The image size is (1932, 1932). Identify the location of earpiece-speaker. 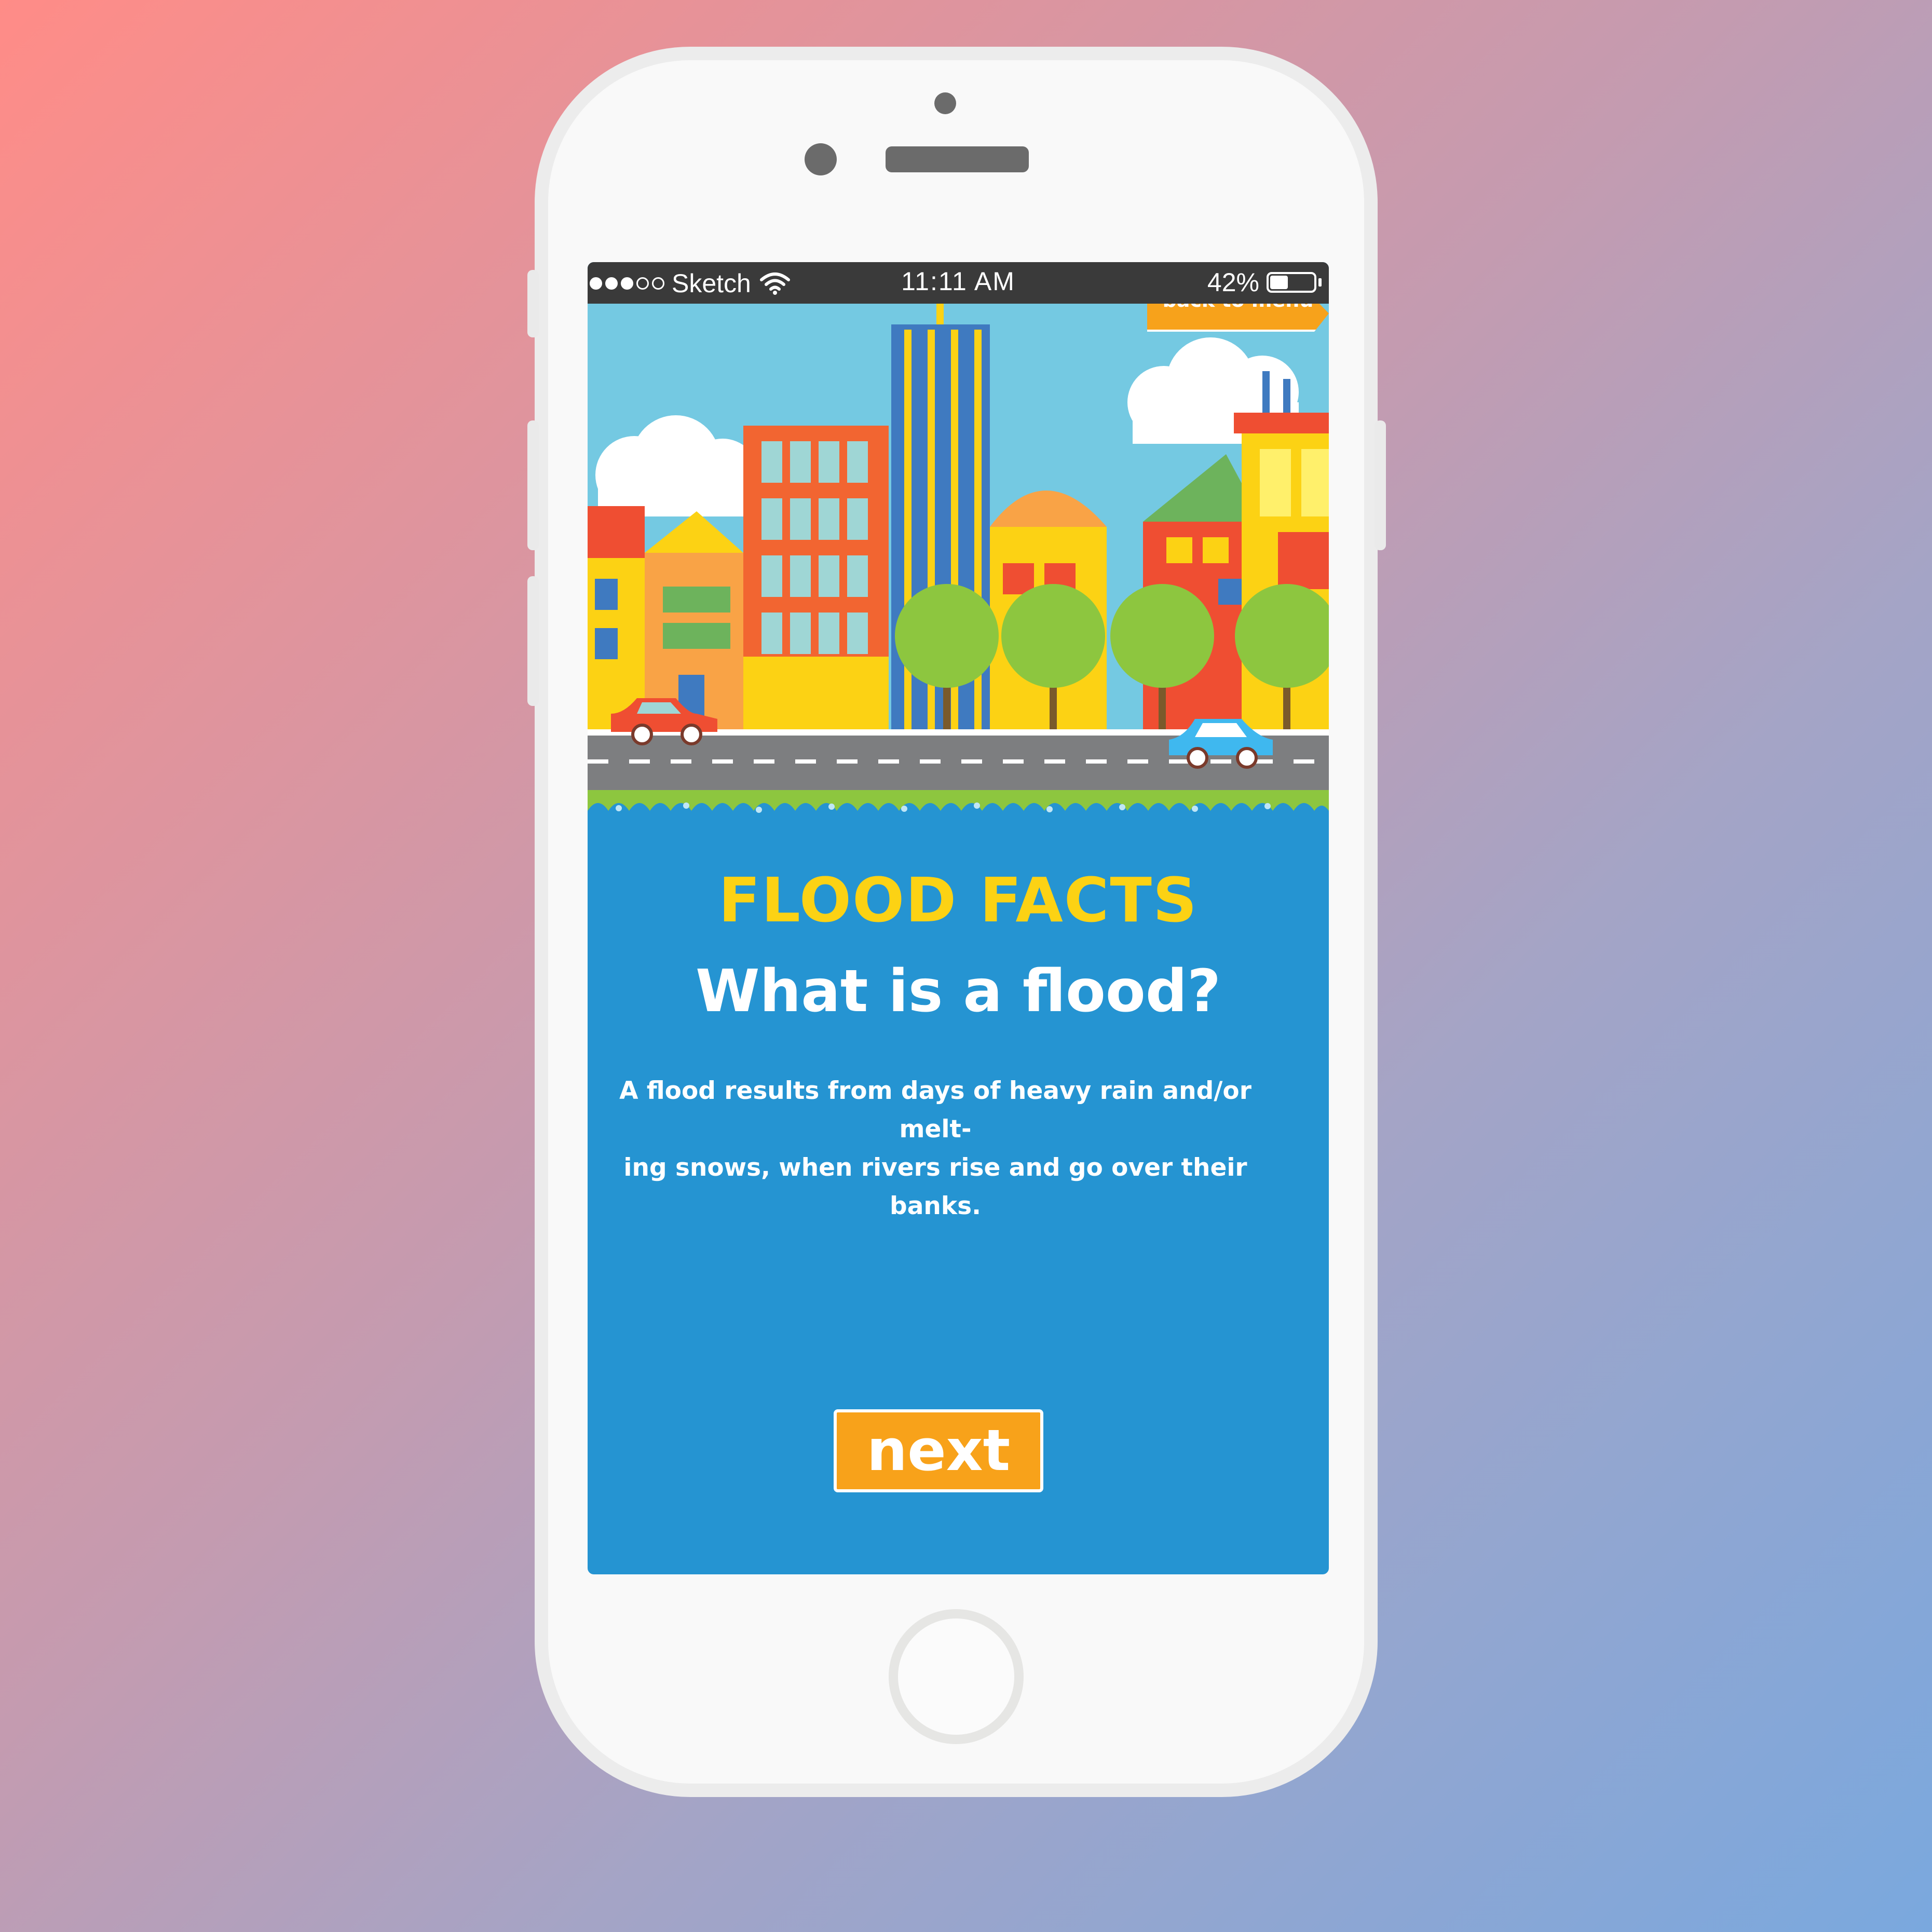
(957, 159).